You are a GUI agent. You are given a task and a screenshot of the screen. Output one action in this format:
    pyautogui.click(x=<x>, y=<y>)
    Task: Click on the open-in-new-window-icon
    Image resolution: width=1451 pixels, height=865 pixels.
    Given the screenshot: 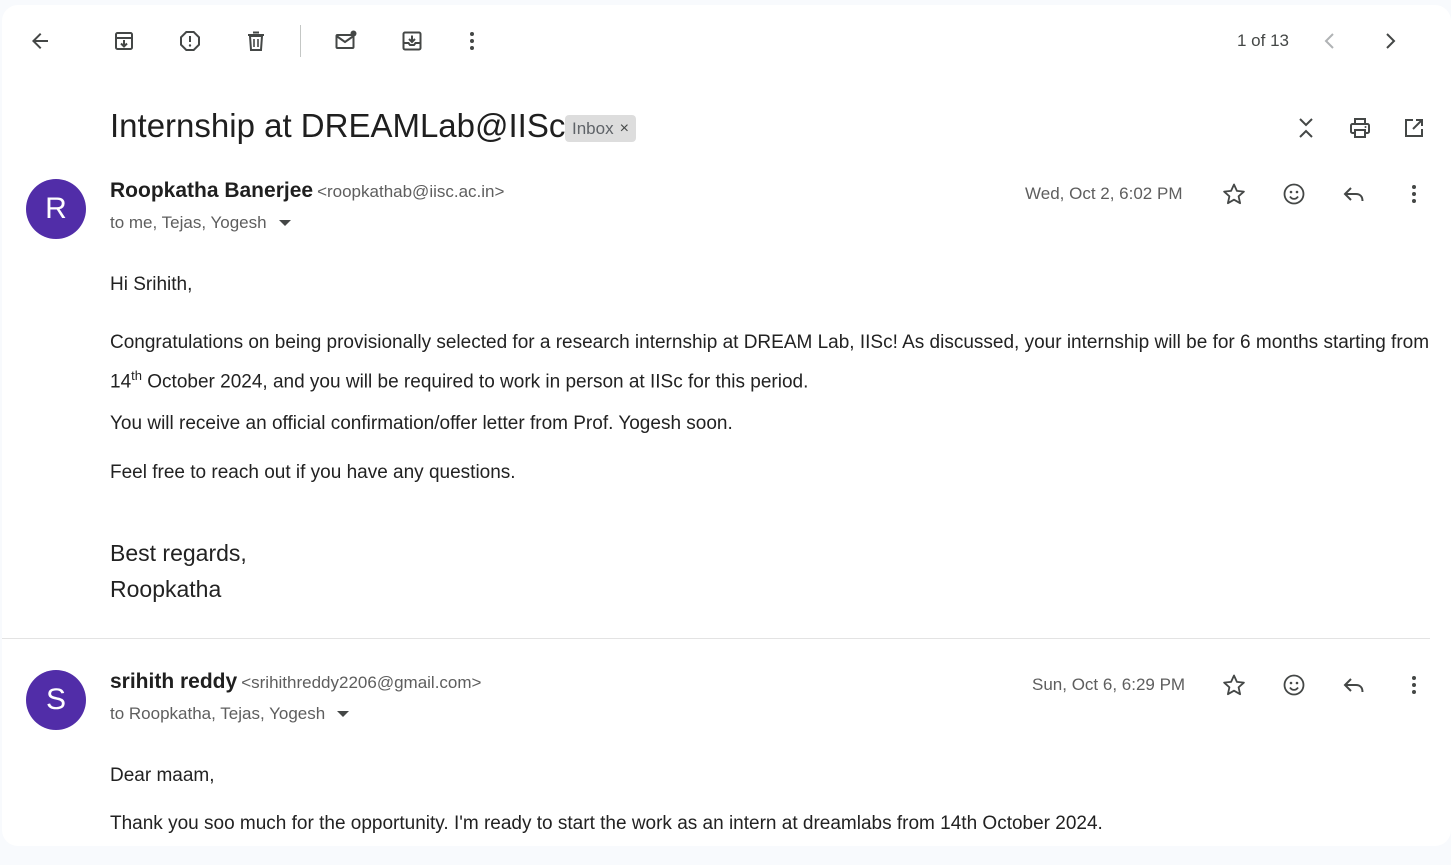 What is the action you would take?
    pyautogui.click(x=1414, y=128)
    